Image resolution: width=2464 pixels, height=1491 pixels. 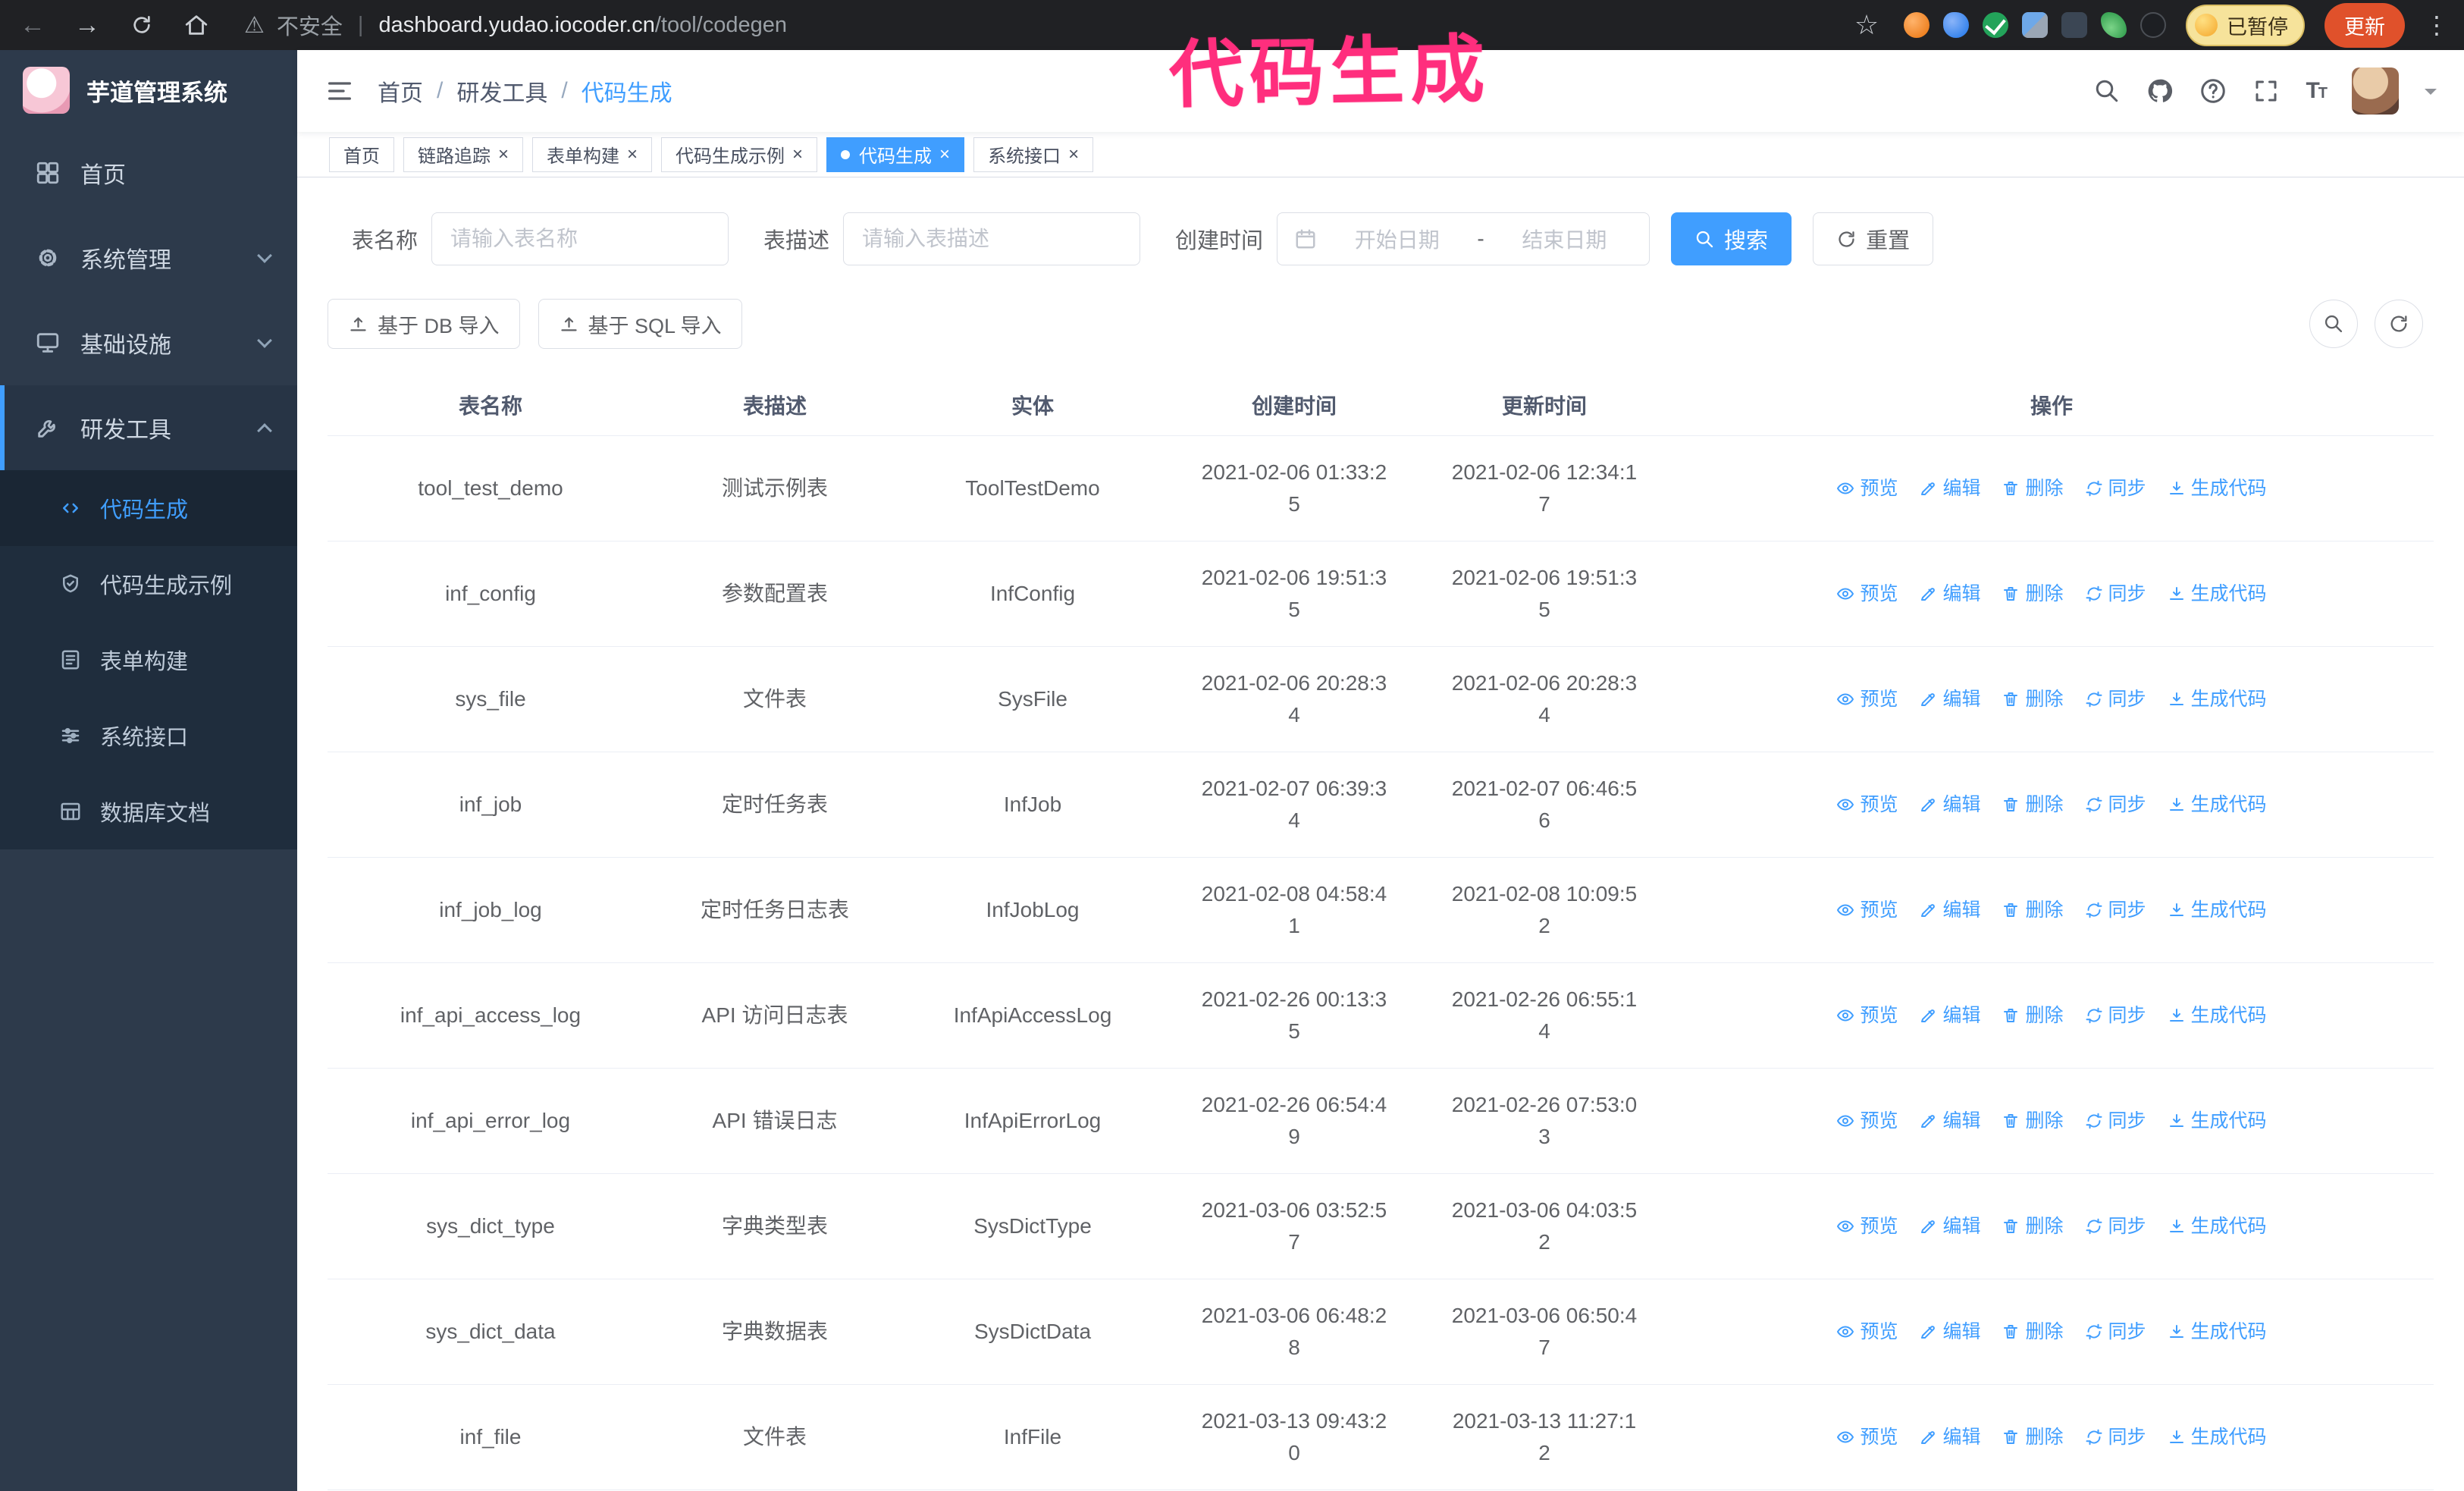 What do you see at coordinates (580, 238) in the screenshot?
I see `table-name-input` at bounding box center [580, 238].